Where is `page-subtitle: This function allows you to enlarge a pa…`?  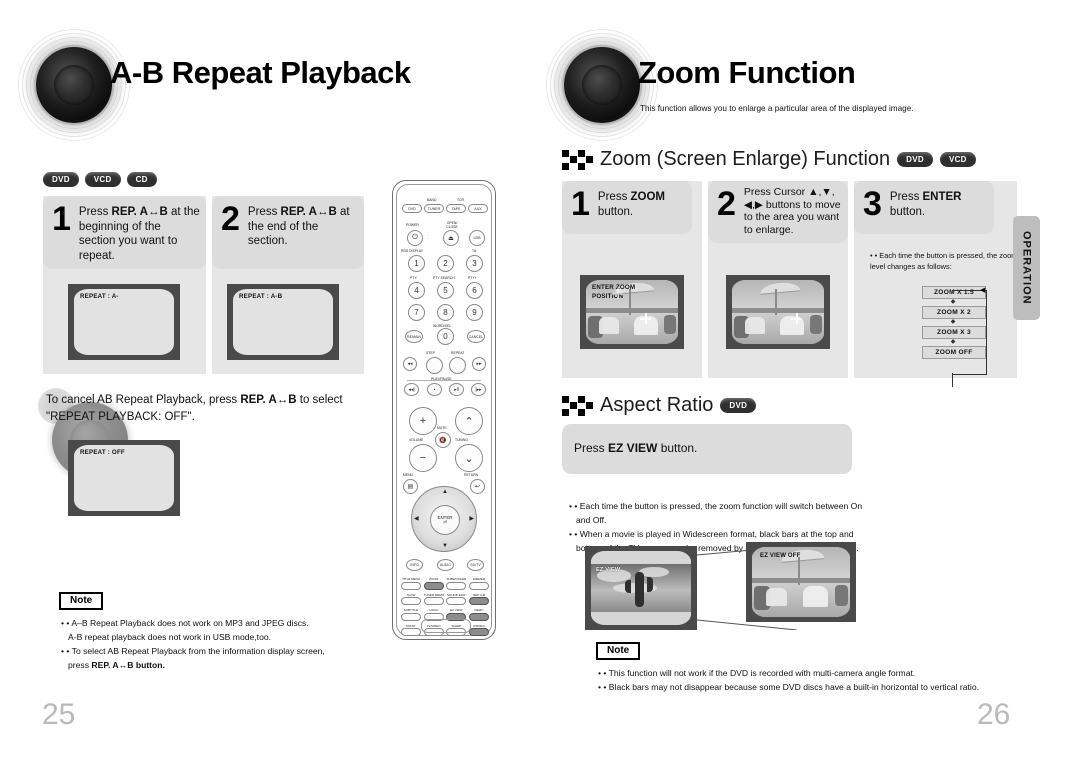
page-subtitle: This function allows you to enlarge a pa… is located at coordinates (777, 108).